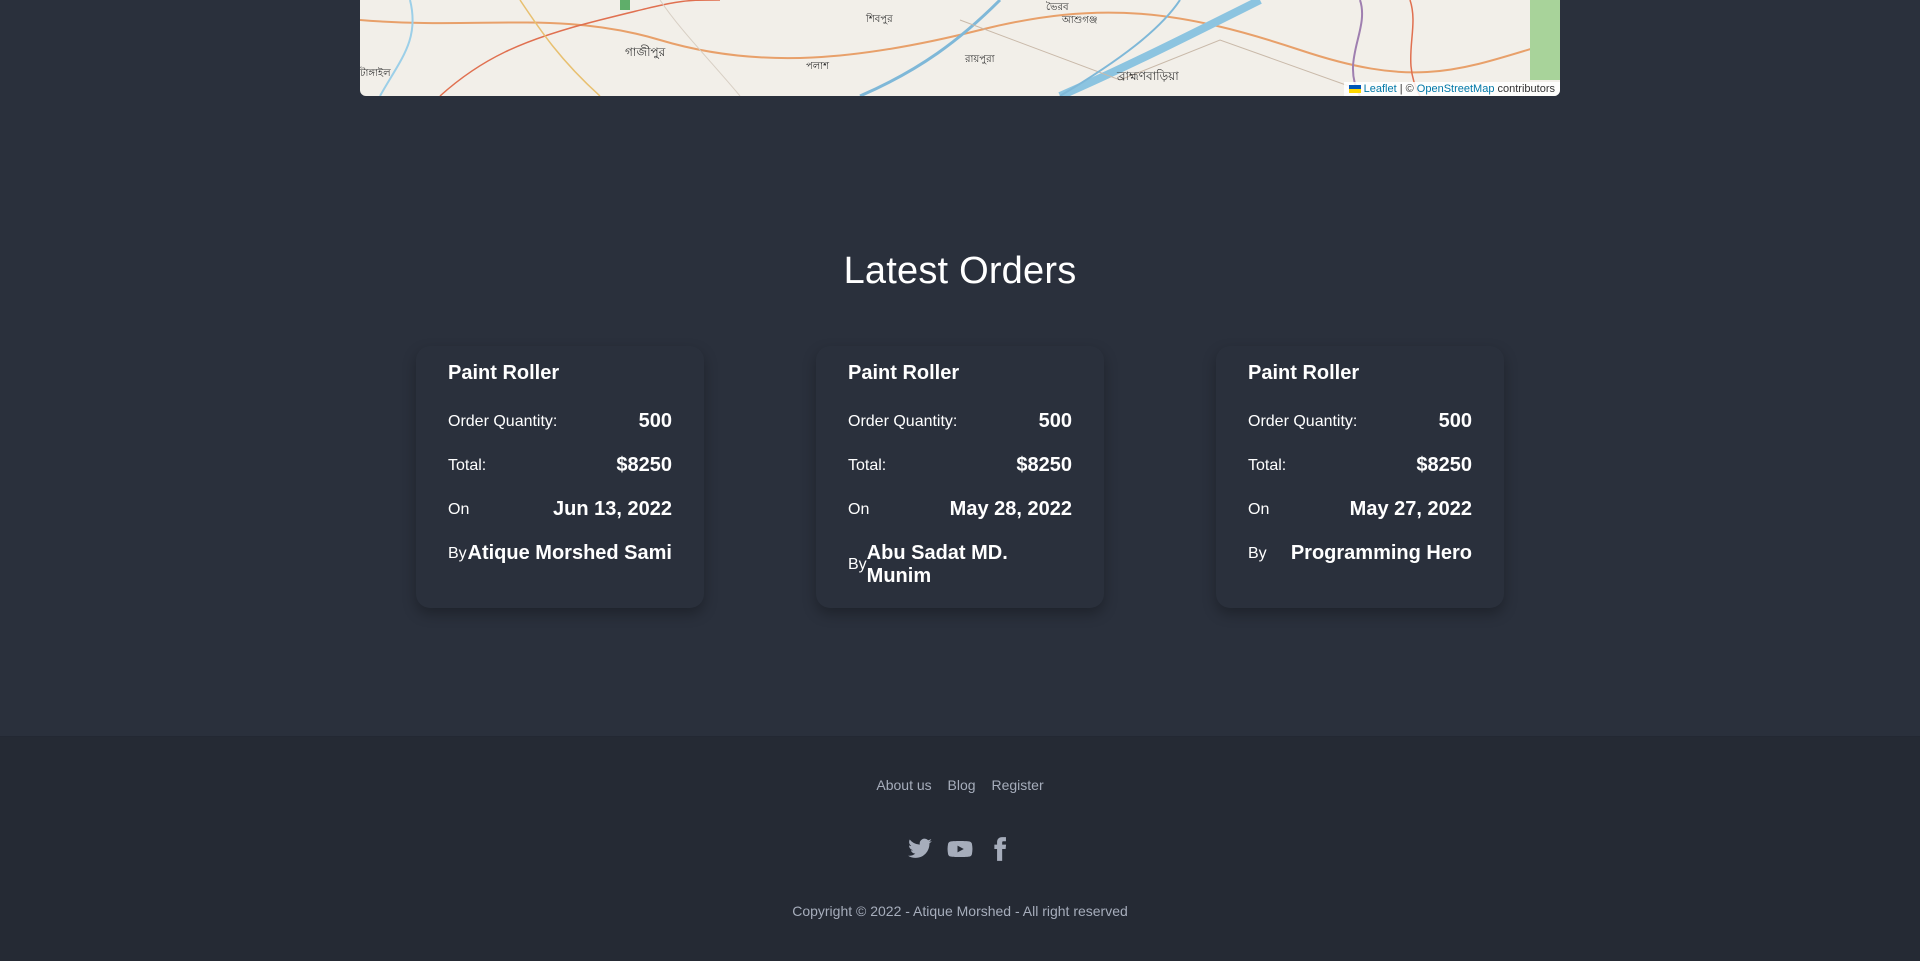  What do you see at coordinates (1010, 509) in the screenshot?
I see `date-value: May 28, 2022` at bounding box center [1010, 509].